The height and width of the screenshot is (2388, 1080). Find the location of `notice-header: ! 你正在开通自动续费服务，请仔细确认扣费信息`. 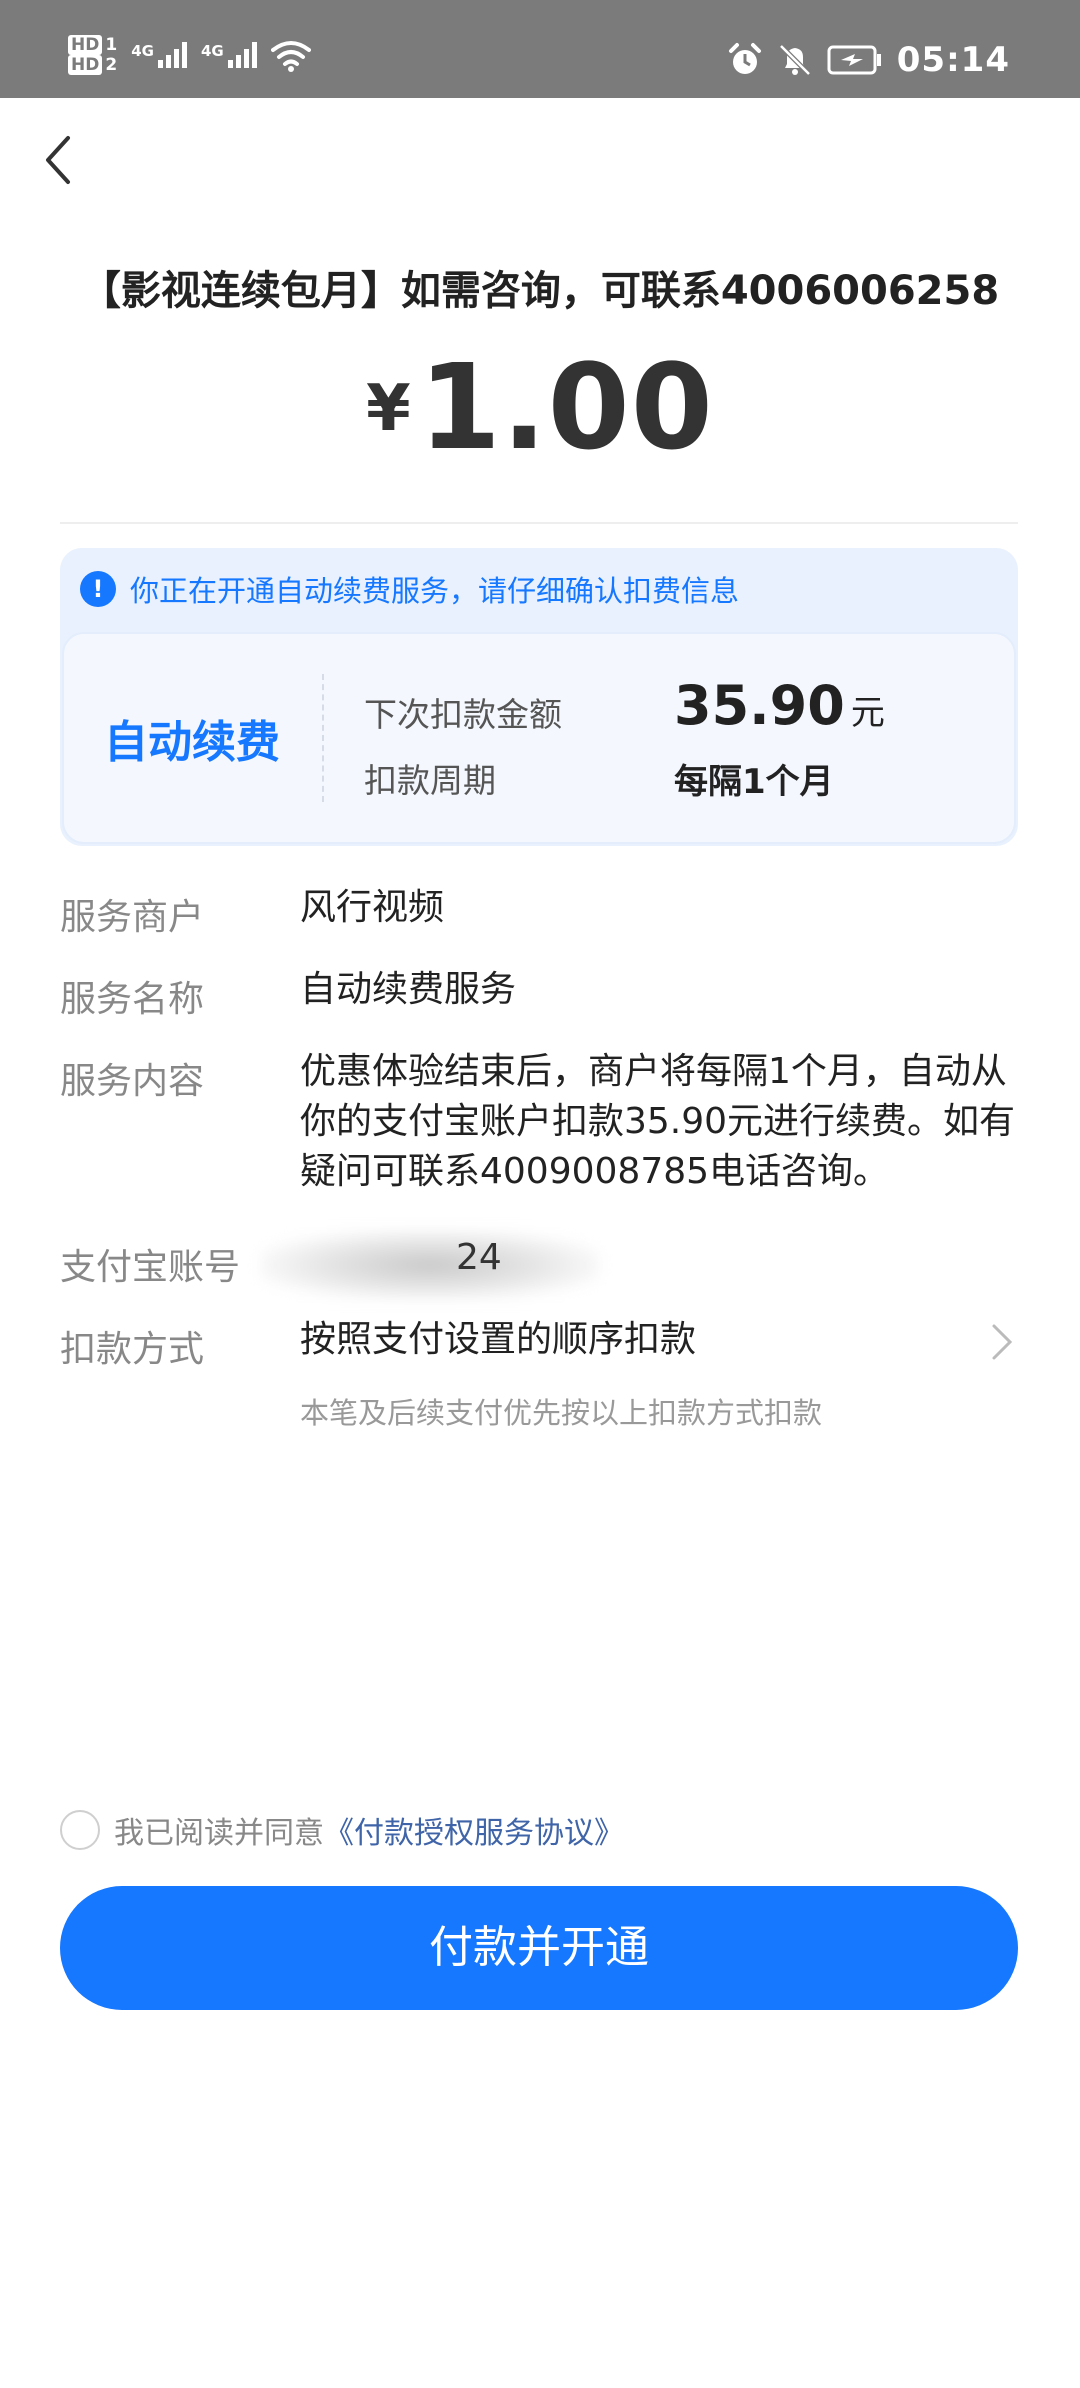

notice-header: ! 你正在开通自动续费服务，请仔细确认扣费信息 is located at coordinates (409, 589).